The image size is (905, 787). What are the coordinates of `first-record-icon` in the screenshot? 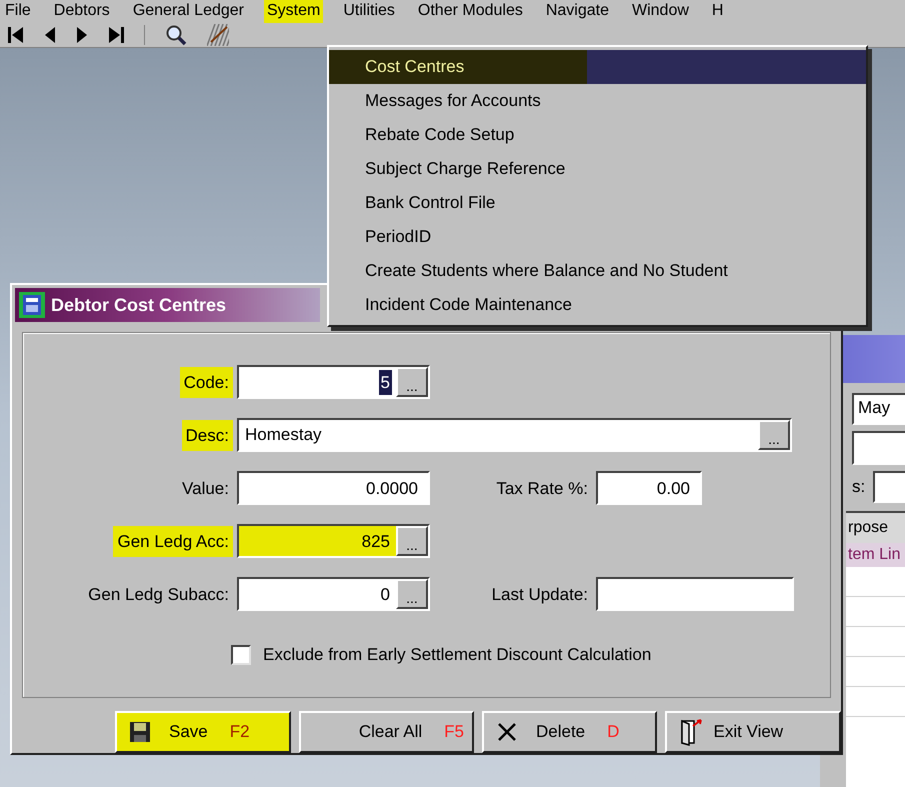 It's located at (16, 35).